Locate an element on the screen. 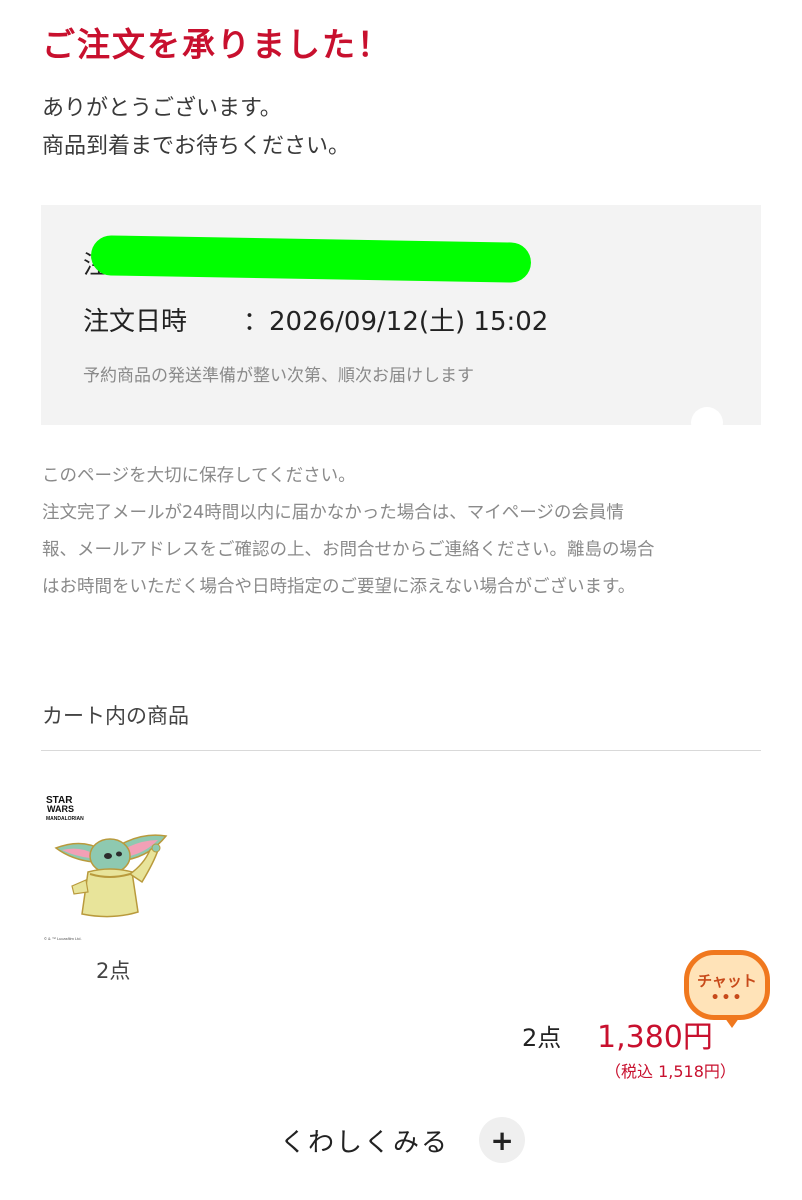 The width and height of the screenshot is (802, 1200). view-details-link: くわしくみる + is located at coordinates (403, 1140).